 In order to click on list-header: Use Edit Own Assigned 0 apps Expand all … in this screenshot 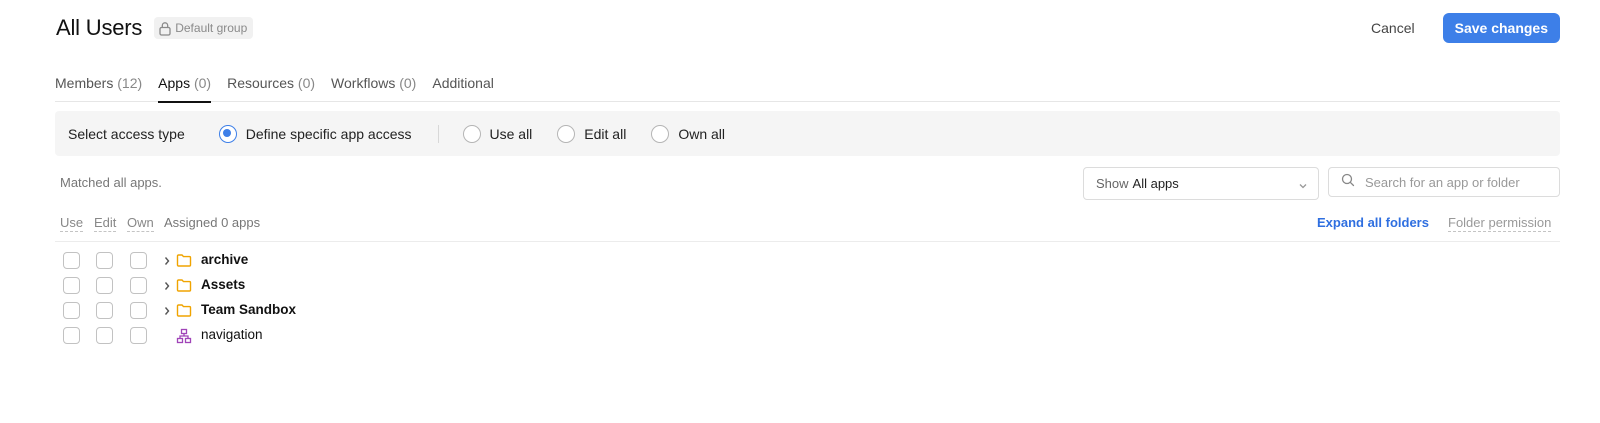, I will do `click(807, 226)`.